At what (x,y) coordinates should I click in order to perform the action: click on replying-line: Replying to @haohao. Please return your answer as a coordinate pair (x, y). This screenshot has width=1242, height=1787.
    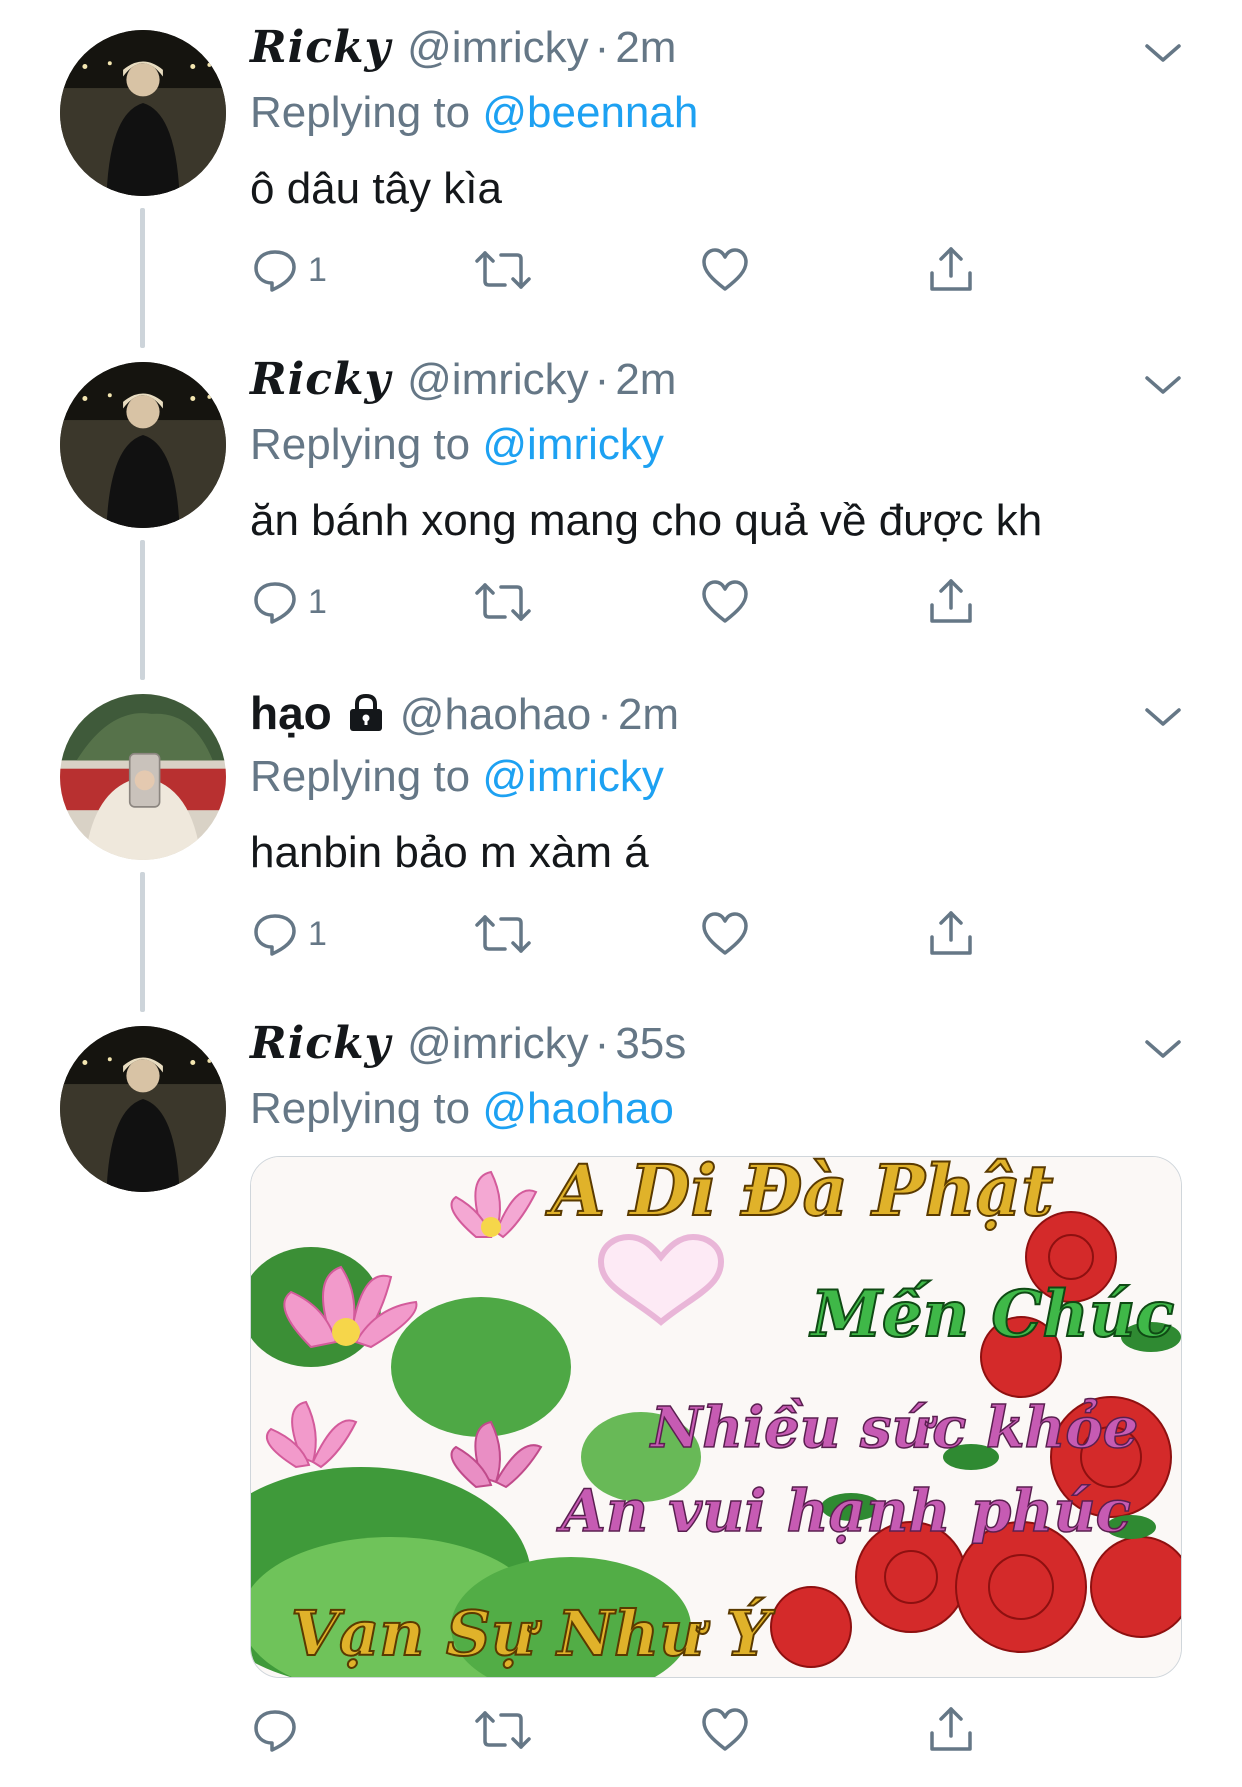
    Looking at the image, I should click on (462, 1109).